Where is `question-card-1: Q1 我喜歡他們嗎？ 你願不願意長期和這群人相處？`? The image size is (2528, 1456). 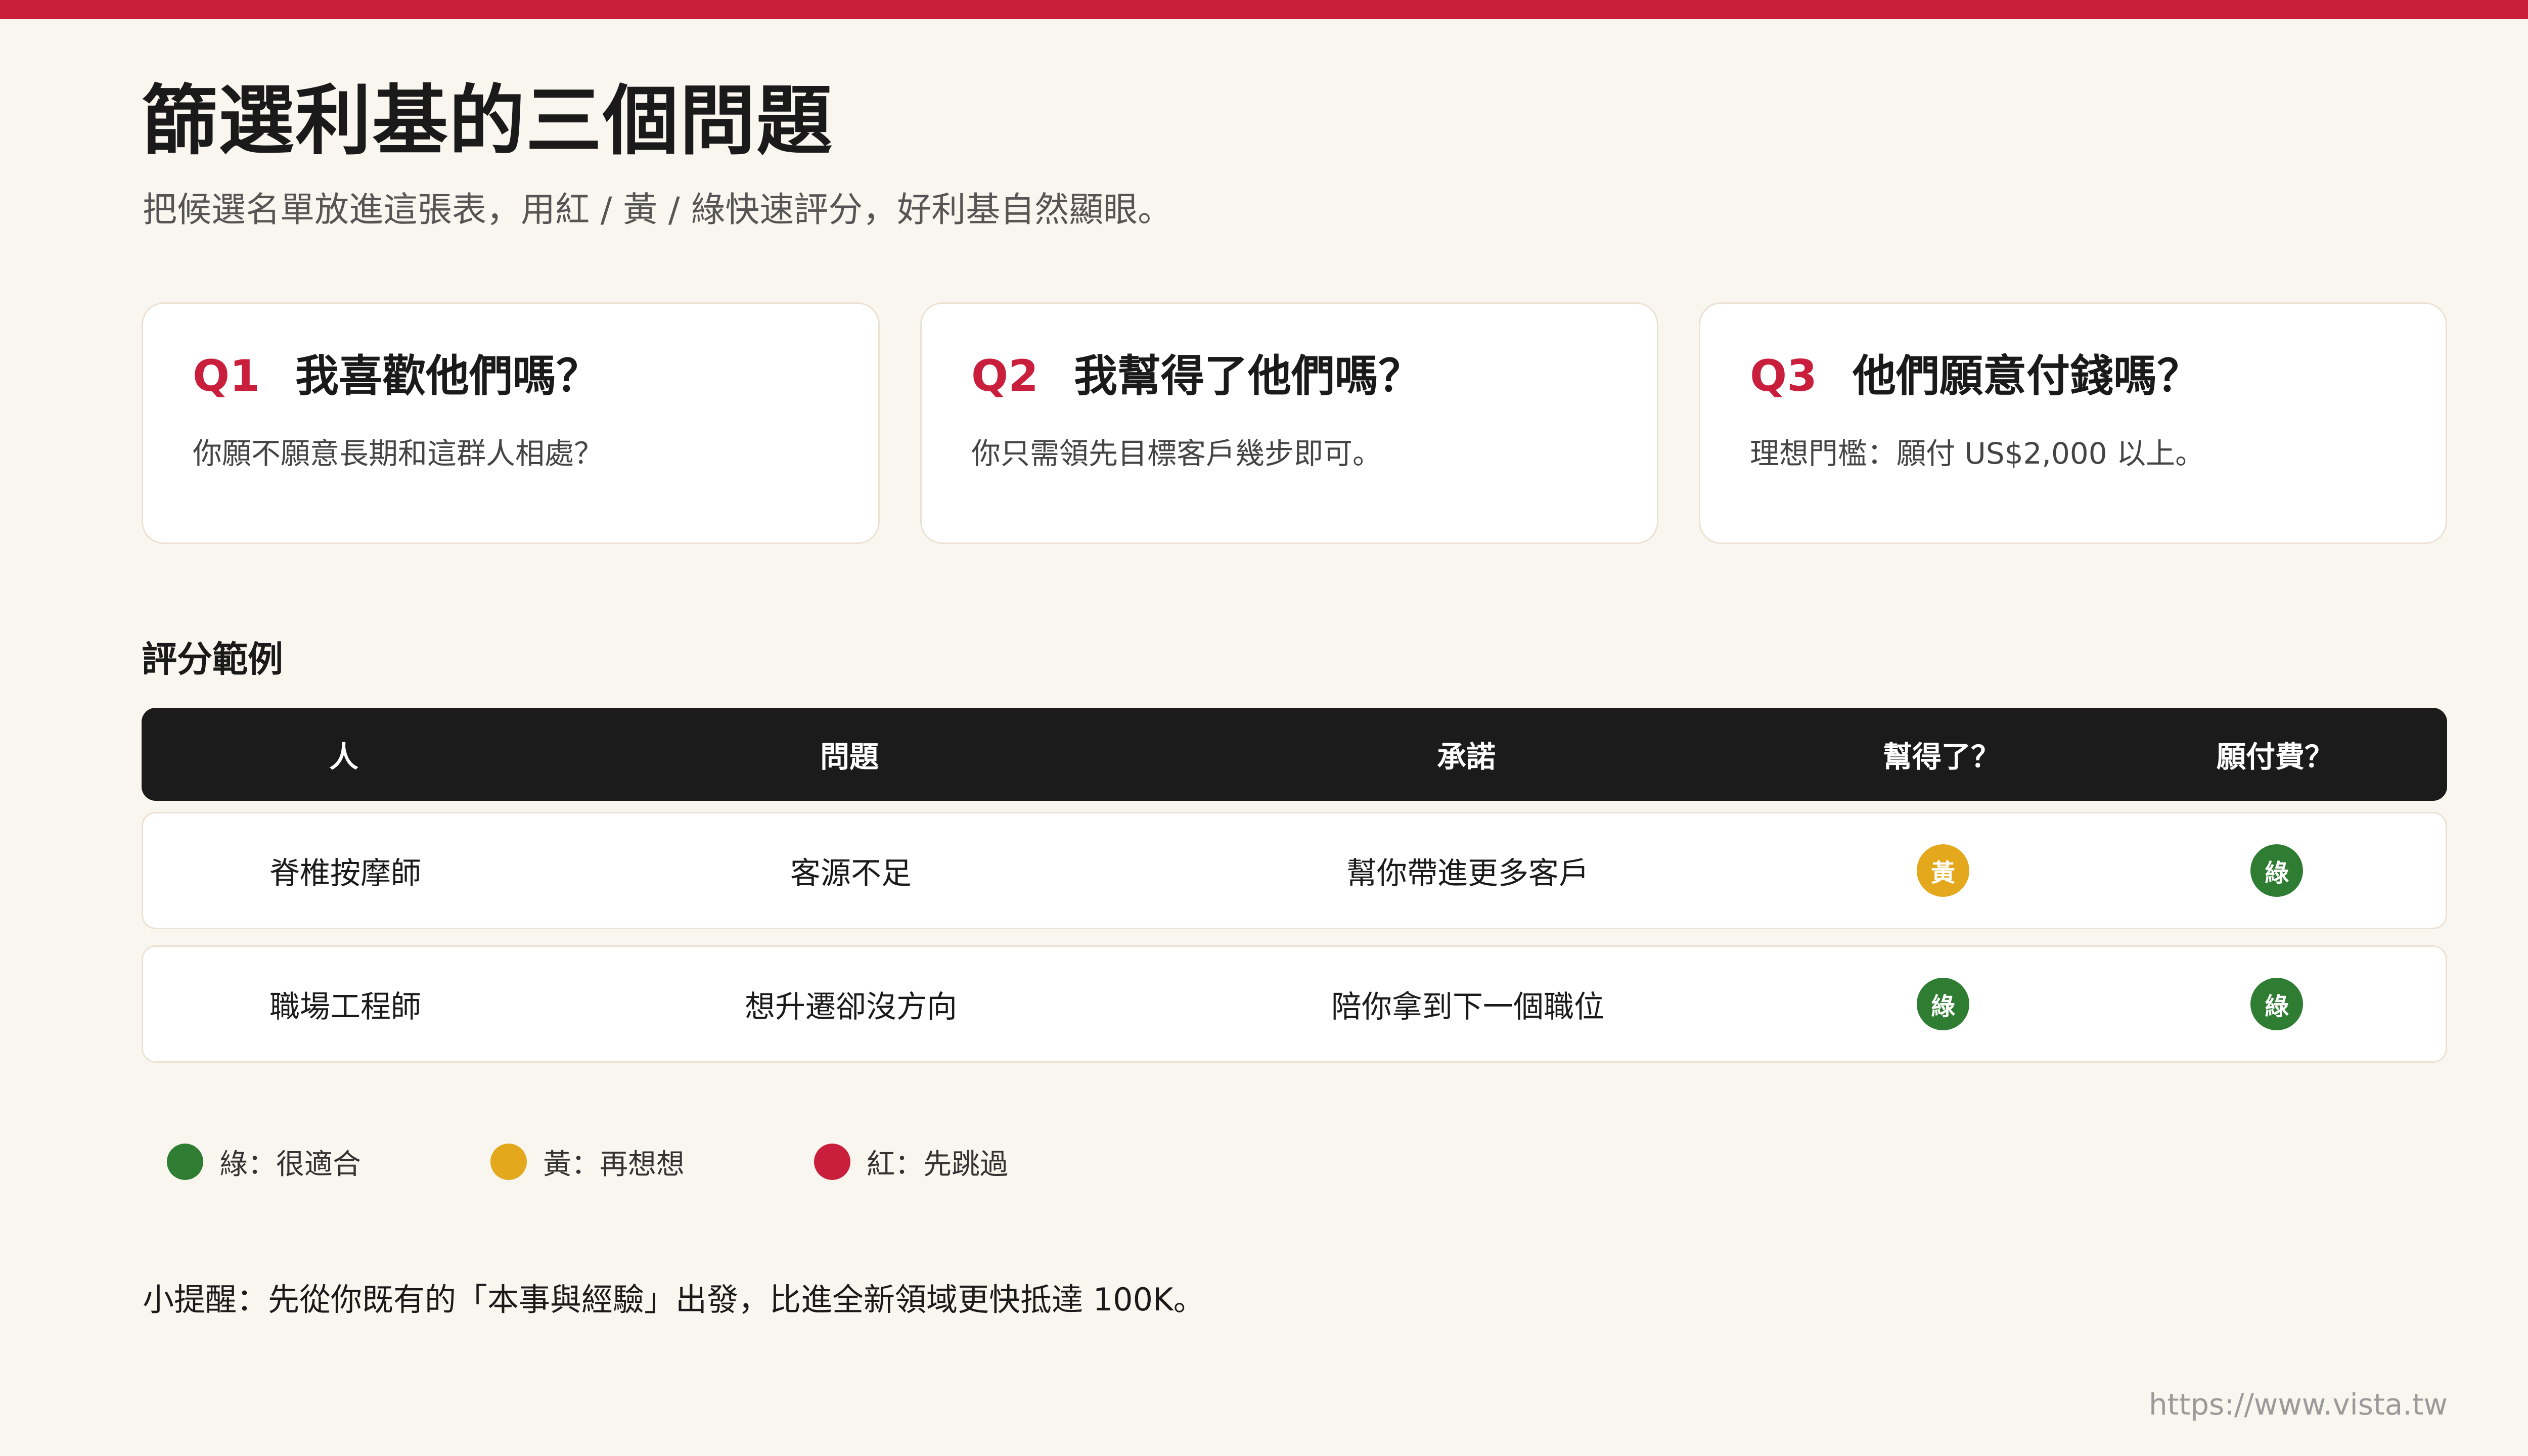 question-card-1: Q1 我喜歡他們嗎？ 你願不願意長期和這群人相處？ is located at coordinates (511, 423).